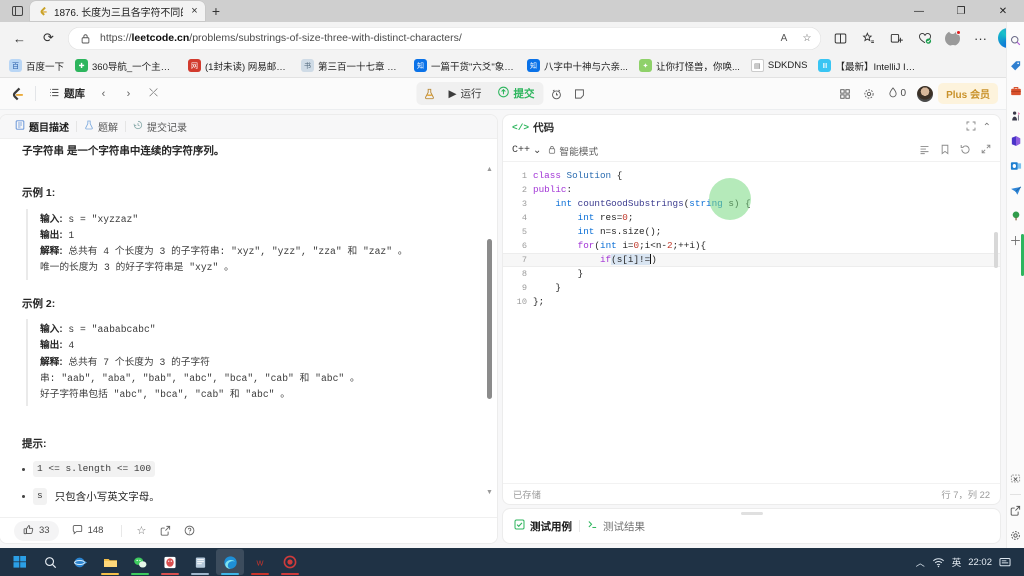  I want to click on back-icon: ←, so click(19, 38).